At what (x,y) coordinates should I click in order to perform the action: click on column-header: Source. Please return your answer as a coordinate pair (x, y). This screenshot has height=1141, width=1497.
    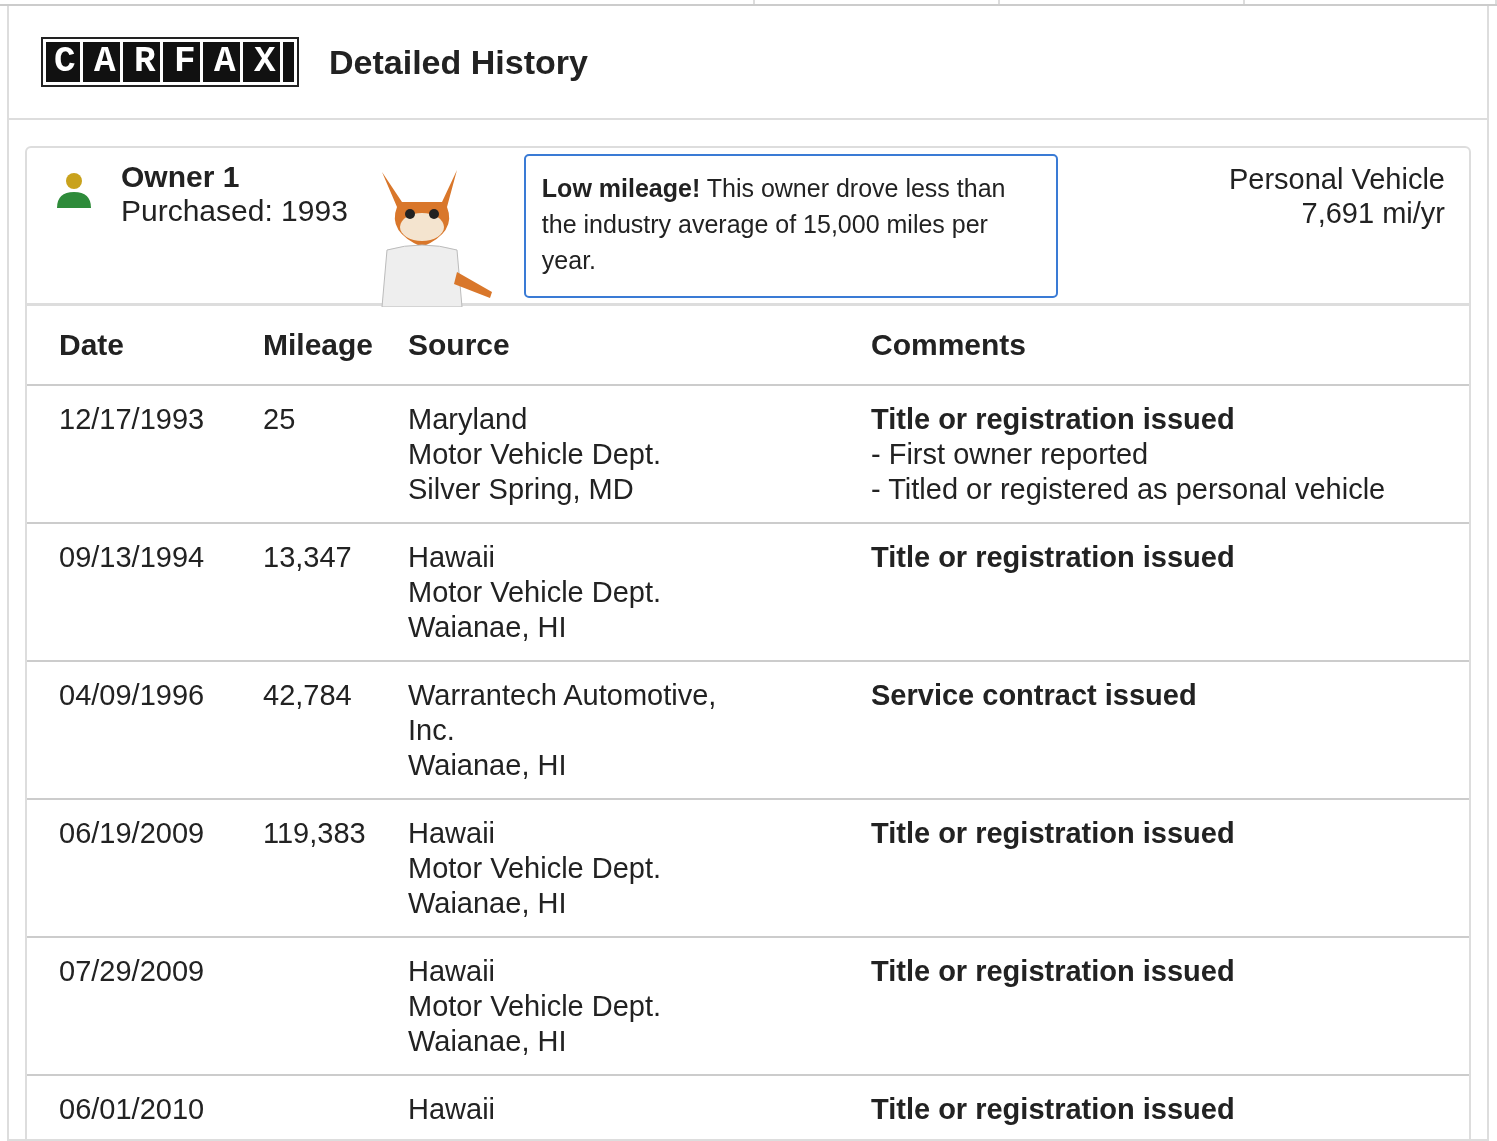
    Looking at the image, I should click on (459, 345).